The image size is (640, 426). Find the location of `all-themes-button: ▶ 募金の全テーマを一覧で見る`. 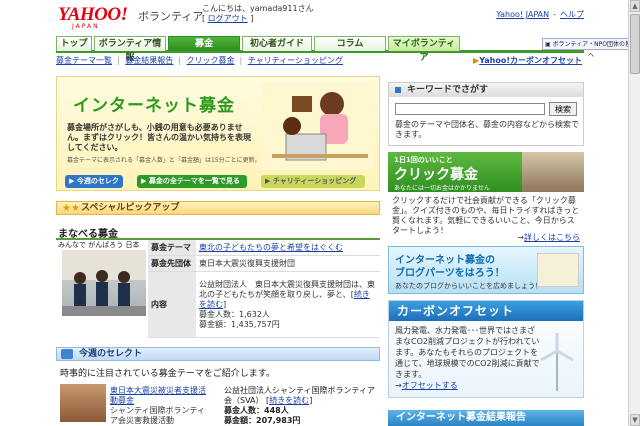

all-themes-button: ▶ 募金の全テーマを一覧で見る is located at coordinates (192, 181).